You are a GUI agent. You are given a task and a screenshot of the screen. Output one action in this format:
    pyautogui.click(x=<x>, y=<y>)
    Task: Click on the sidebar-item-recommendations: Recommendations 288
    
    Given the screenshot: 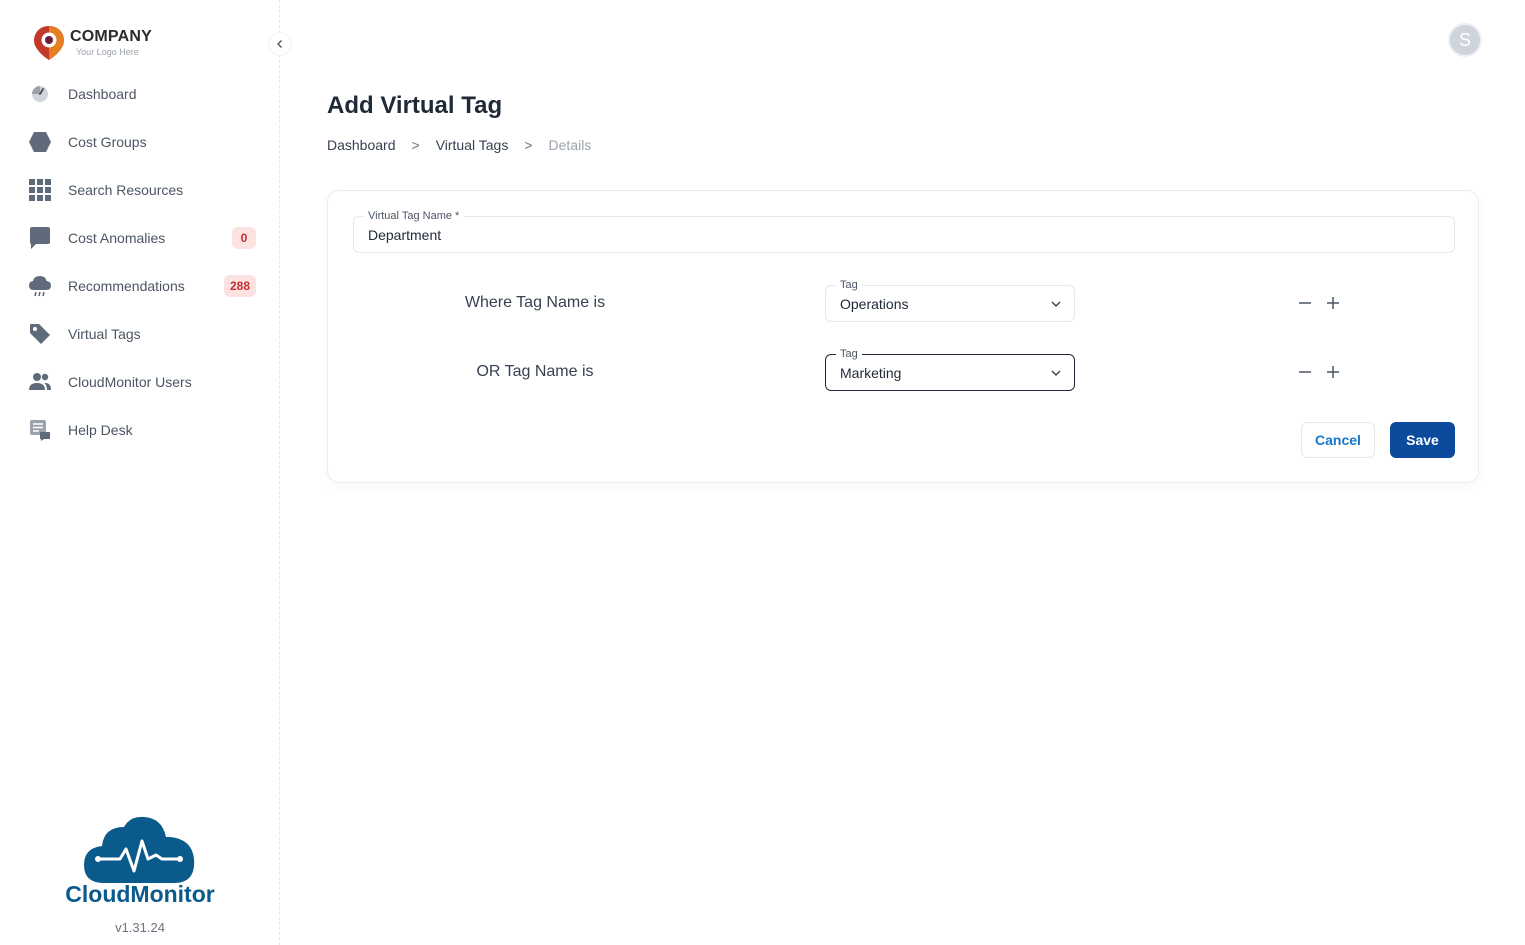 What is the action you would take?
    pyautogui.click(x=140, y=286)
    